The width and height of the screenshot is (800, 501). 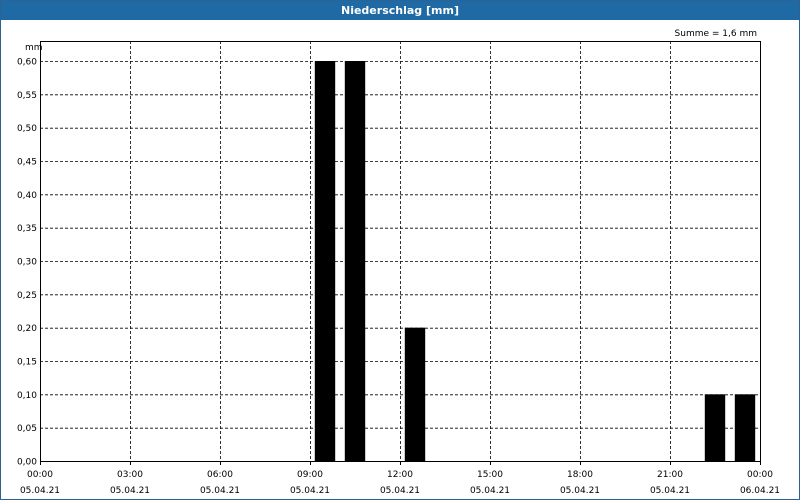 I want to click on sum-annotation: Summe = 1,6 mm, so click(x=716, y=34).